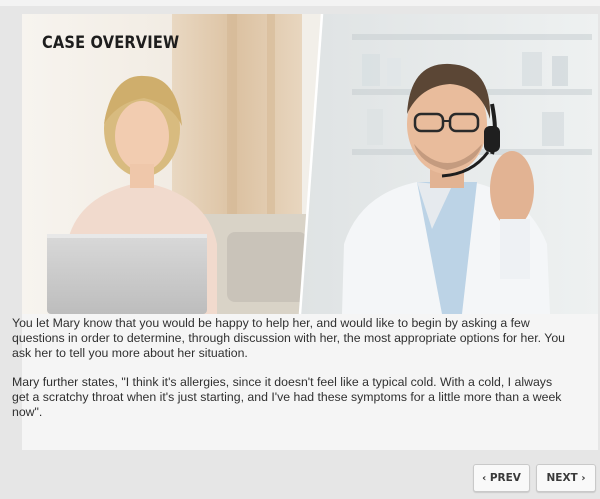  What do you see at coordinates (111, 43) in the screenshot?
I see `slide-title: CASE OVERVIEW` at bounding box center [111, 43].